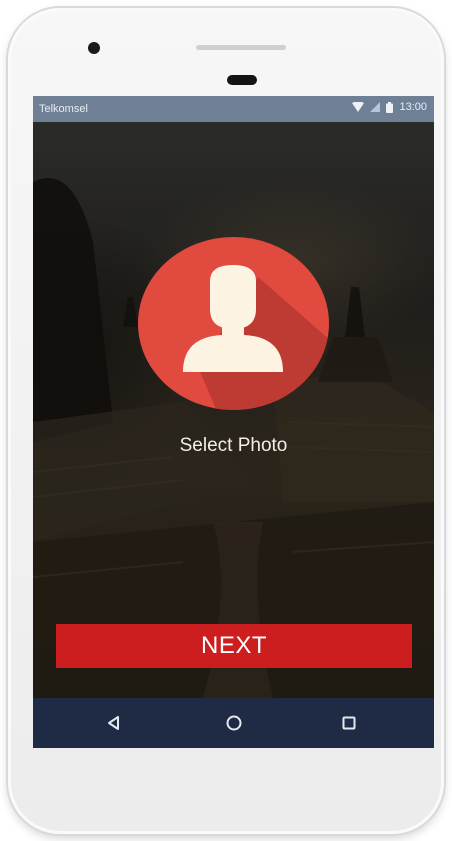 This screenshot has height=841, width=452. I want to click on wifi-icon, so click(358, 107).